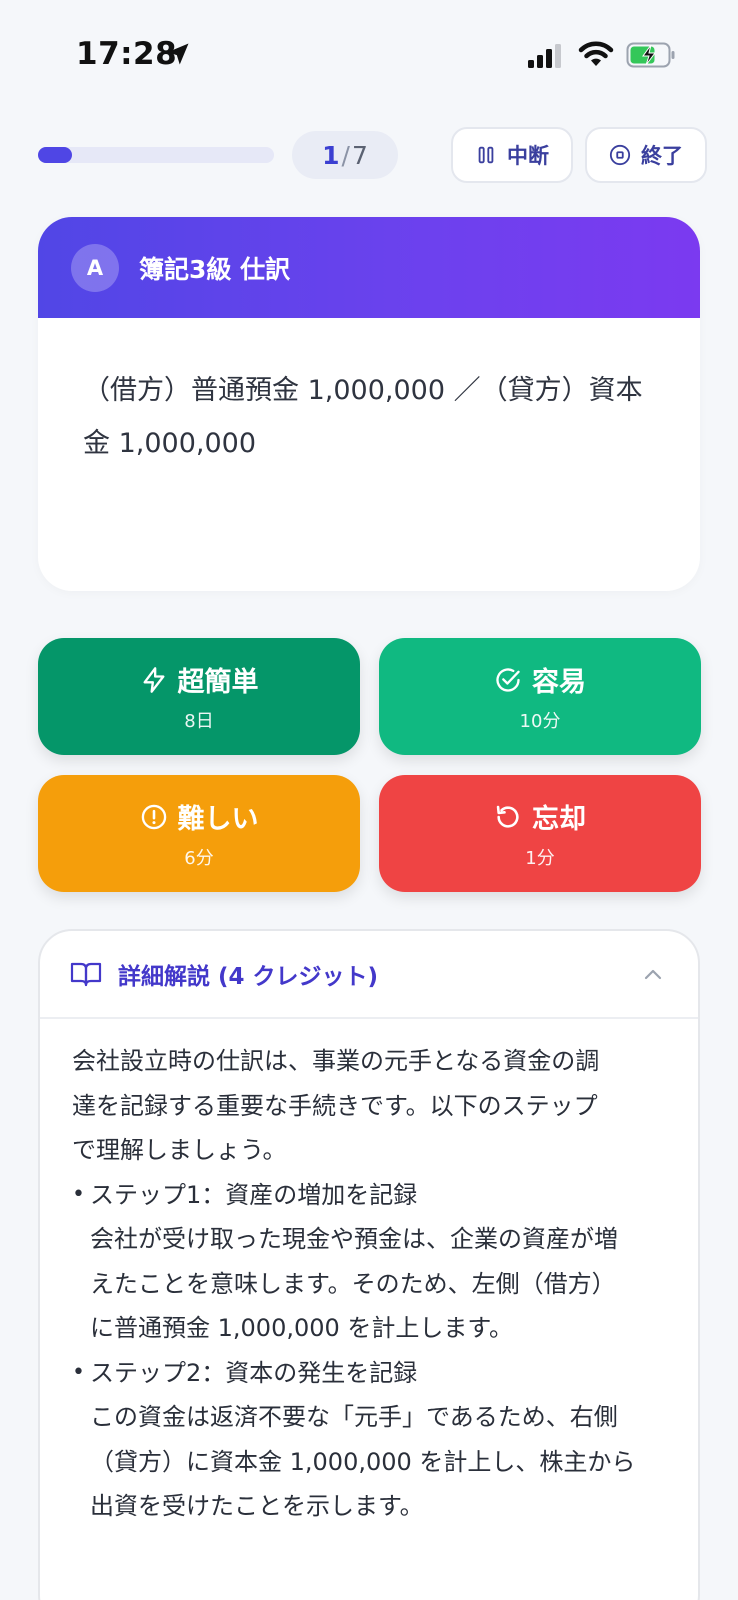 Image resolution: width=738 pixels, height=1600 pixels. Describe the element at coordinates (507, 816) in the screenshot. I see `rotate-ccw-icon` at that location.